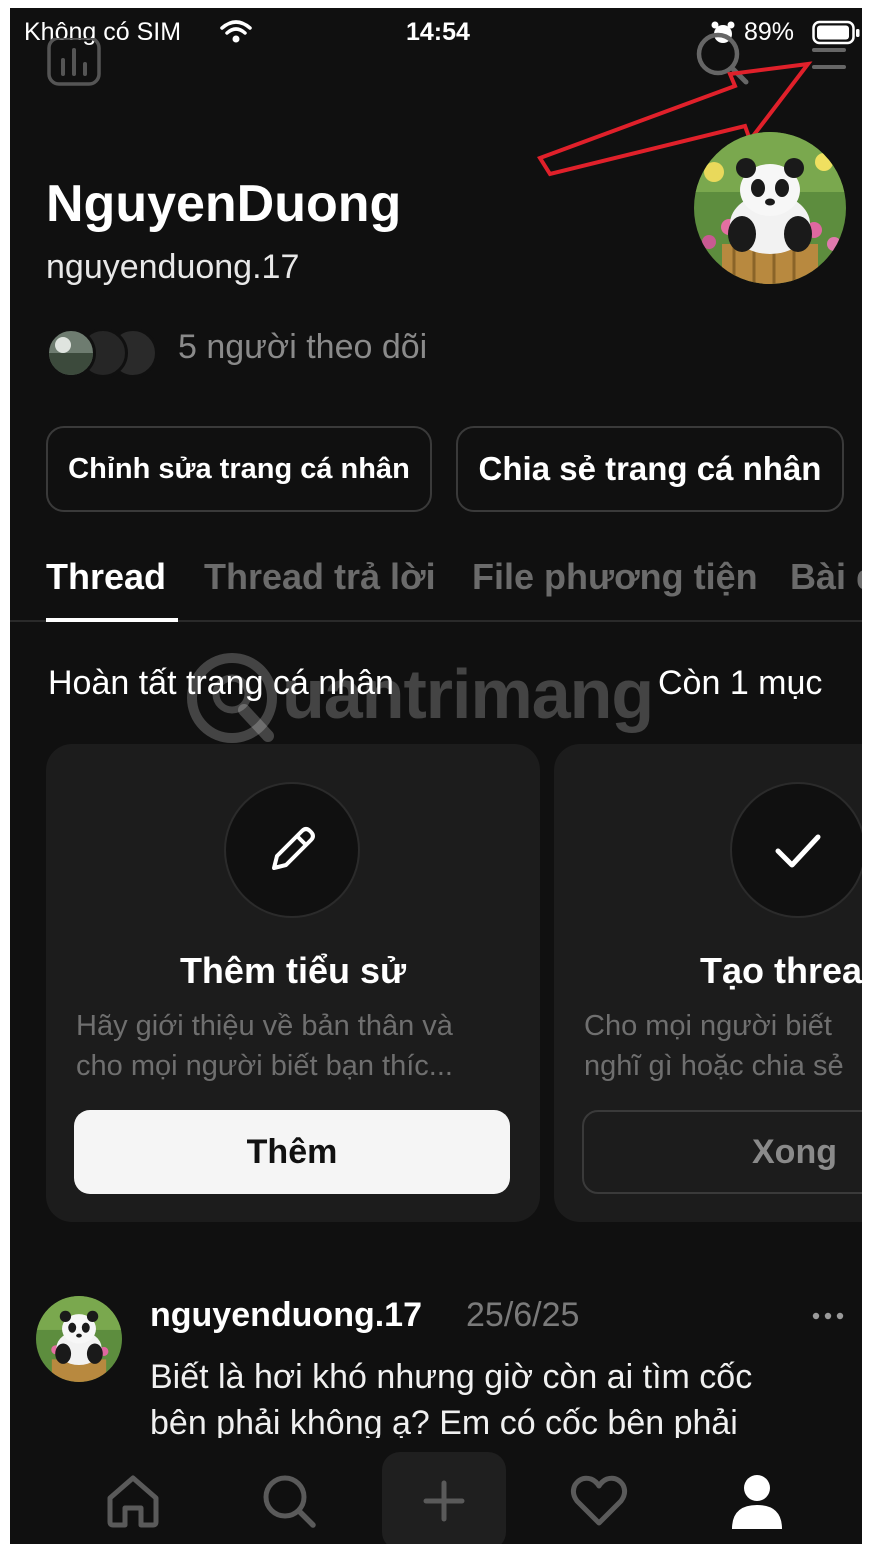  I want to click on card-description-line: Hãy giới thiệu về bản thân và, so click(264, 1026).